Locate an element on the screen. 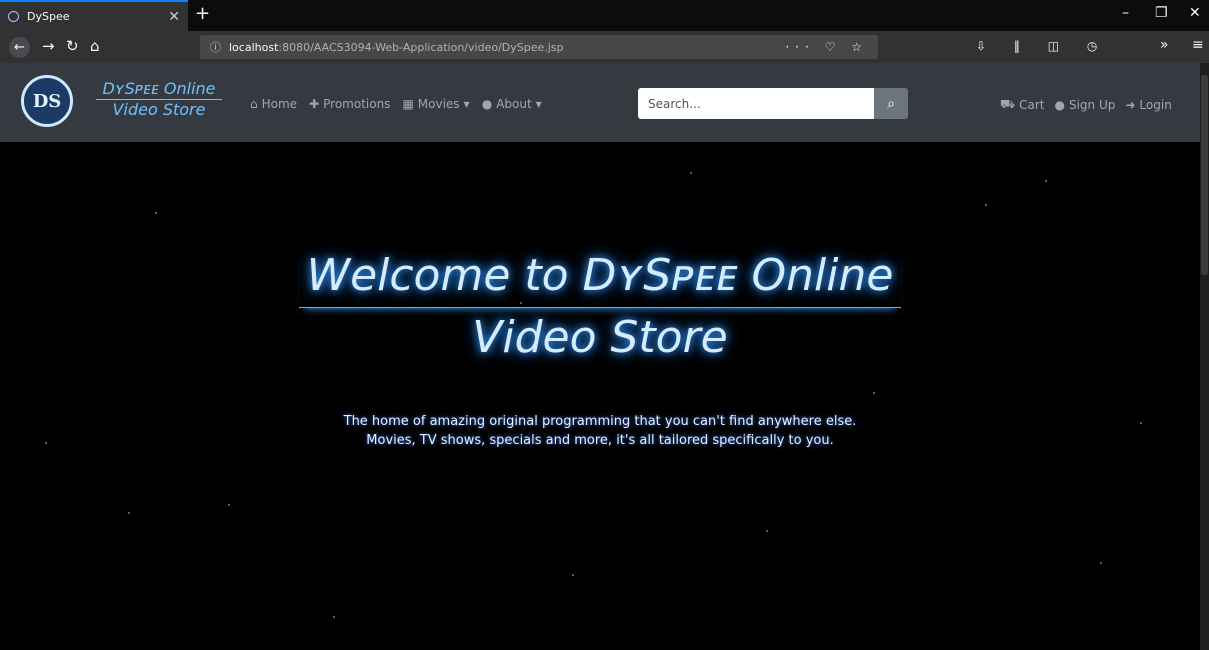 This screenshot has width=1209, height=650. nav-cart: ⛟ Cart is located at coordinates (1022, 105).